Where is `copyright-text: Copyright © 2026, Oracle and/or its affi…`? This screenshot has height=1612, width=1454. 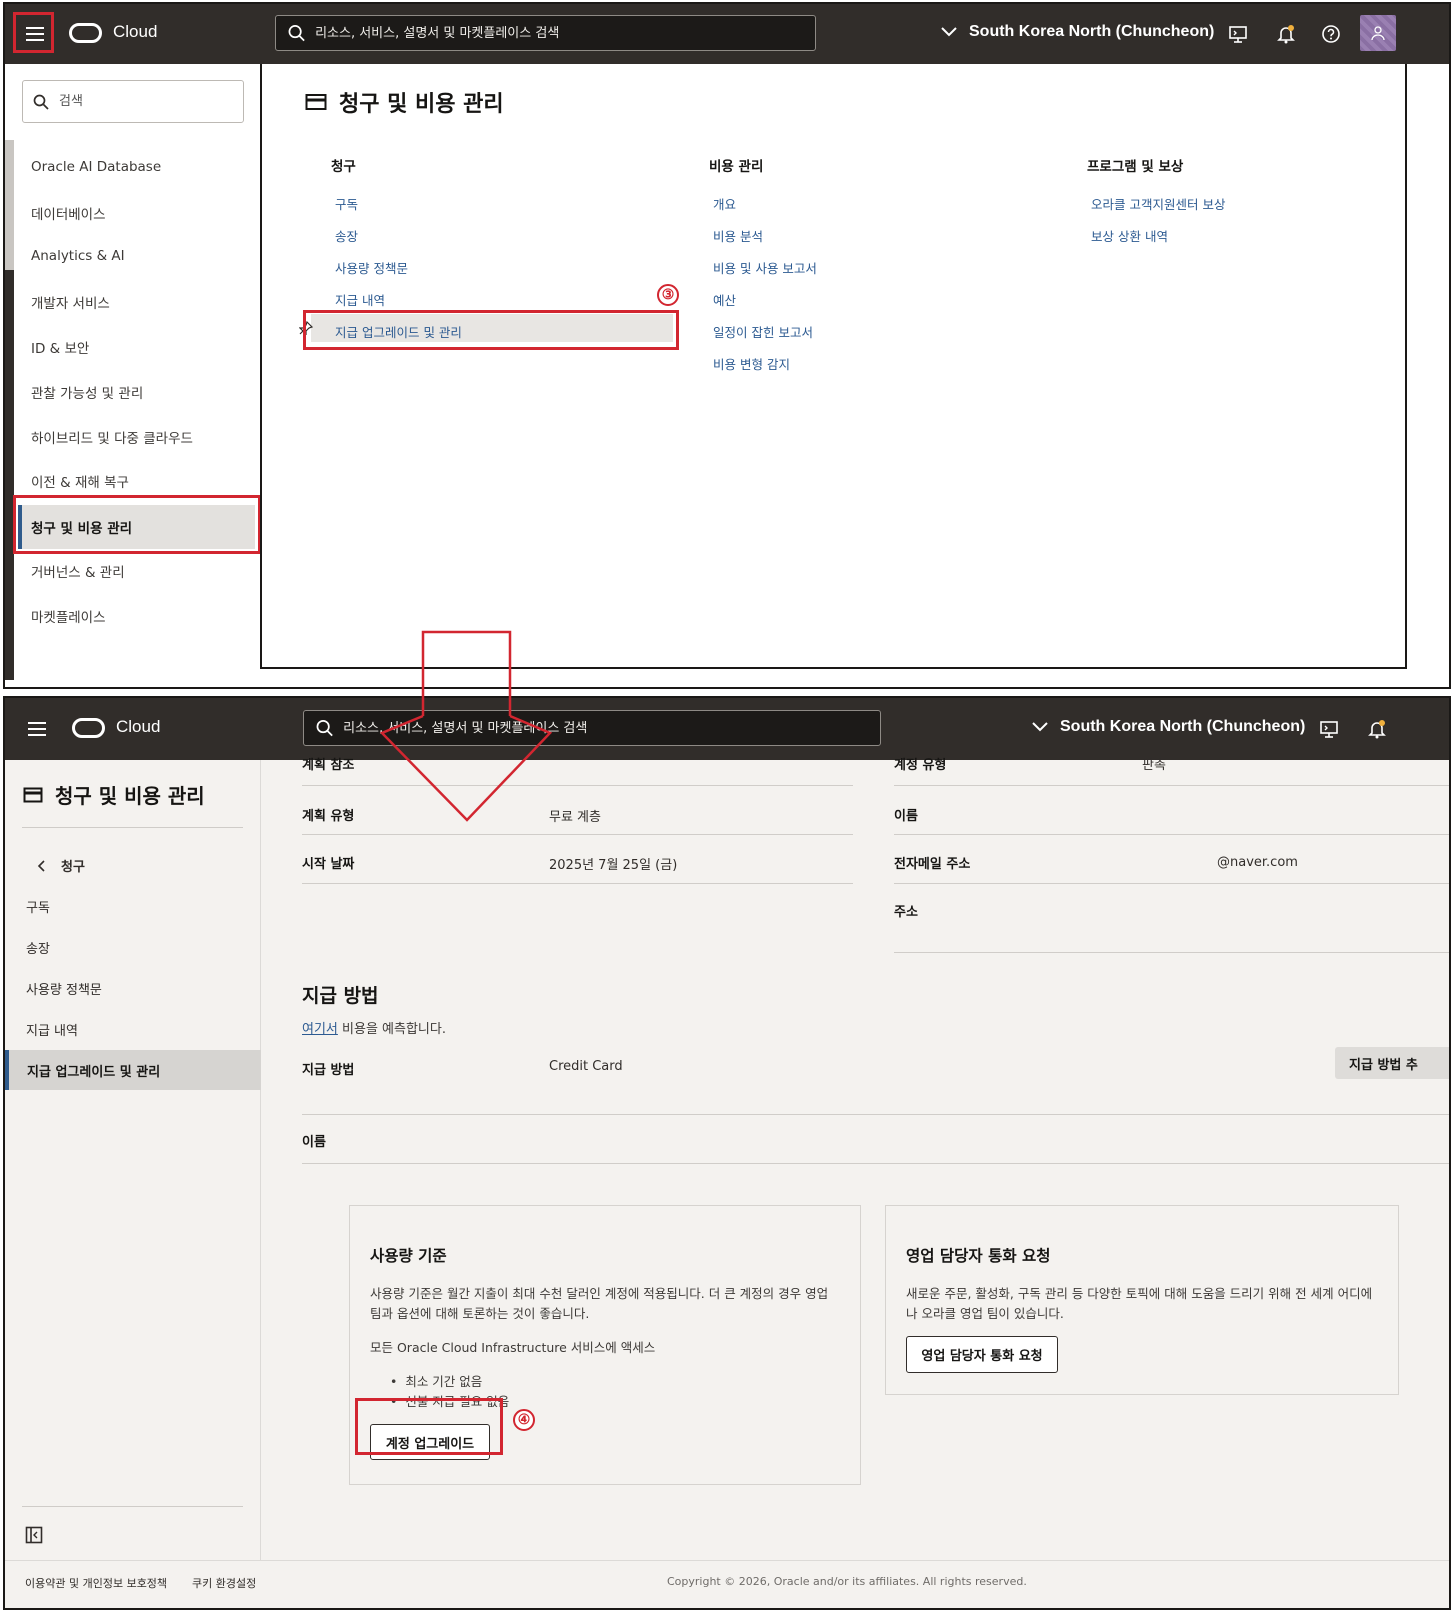 copyright-text: Copyright © 2026, Oracle and/or its affi… is located at coordinates (847, 1581).